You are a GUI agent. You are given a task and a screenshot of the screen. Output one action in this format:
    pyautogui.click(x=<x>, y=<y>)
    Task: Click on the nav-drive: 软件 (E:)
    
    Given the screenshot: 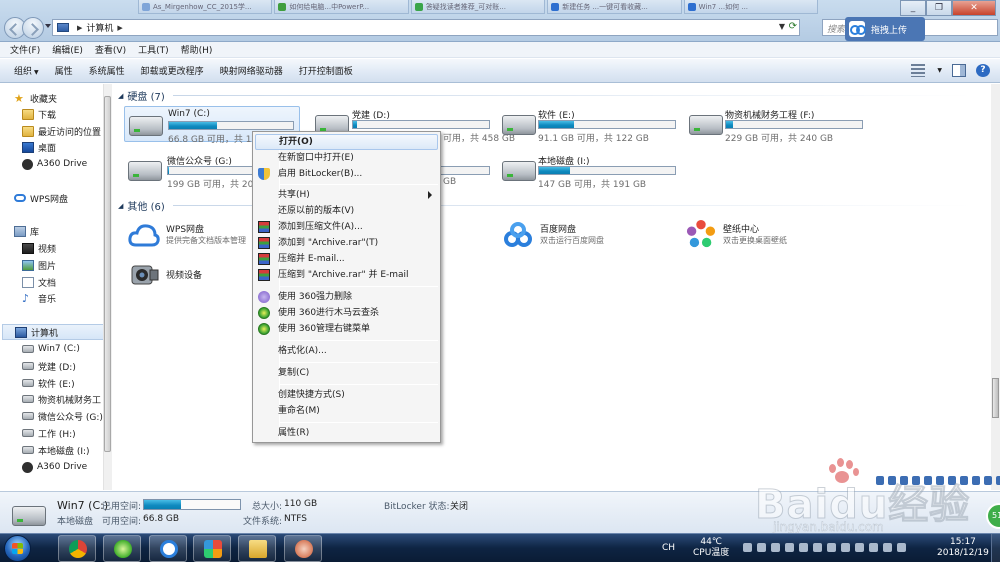 What is the action you would take?
    pyautogui.click(x=48, y=383)
    